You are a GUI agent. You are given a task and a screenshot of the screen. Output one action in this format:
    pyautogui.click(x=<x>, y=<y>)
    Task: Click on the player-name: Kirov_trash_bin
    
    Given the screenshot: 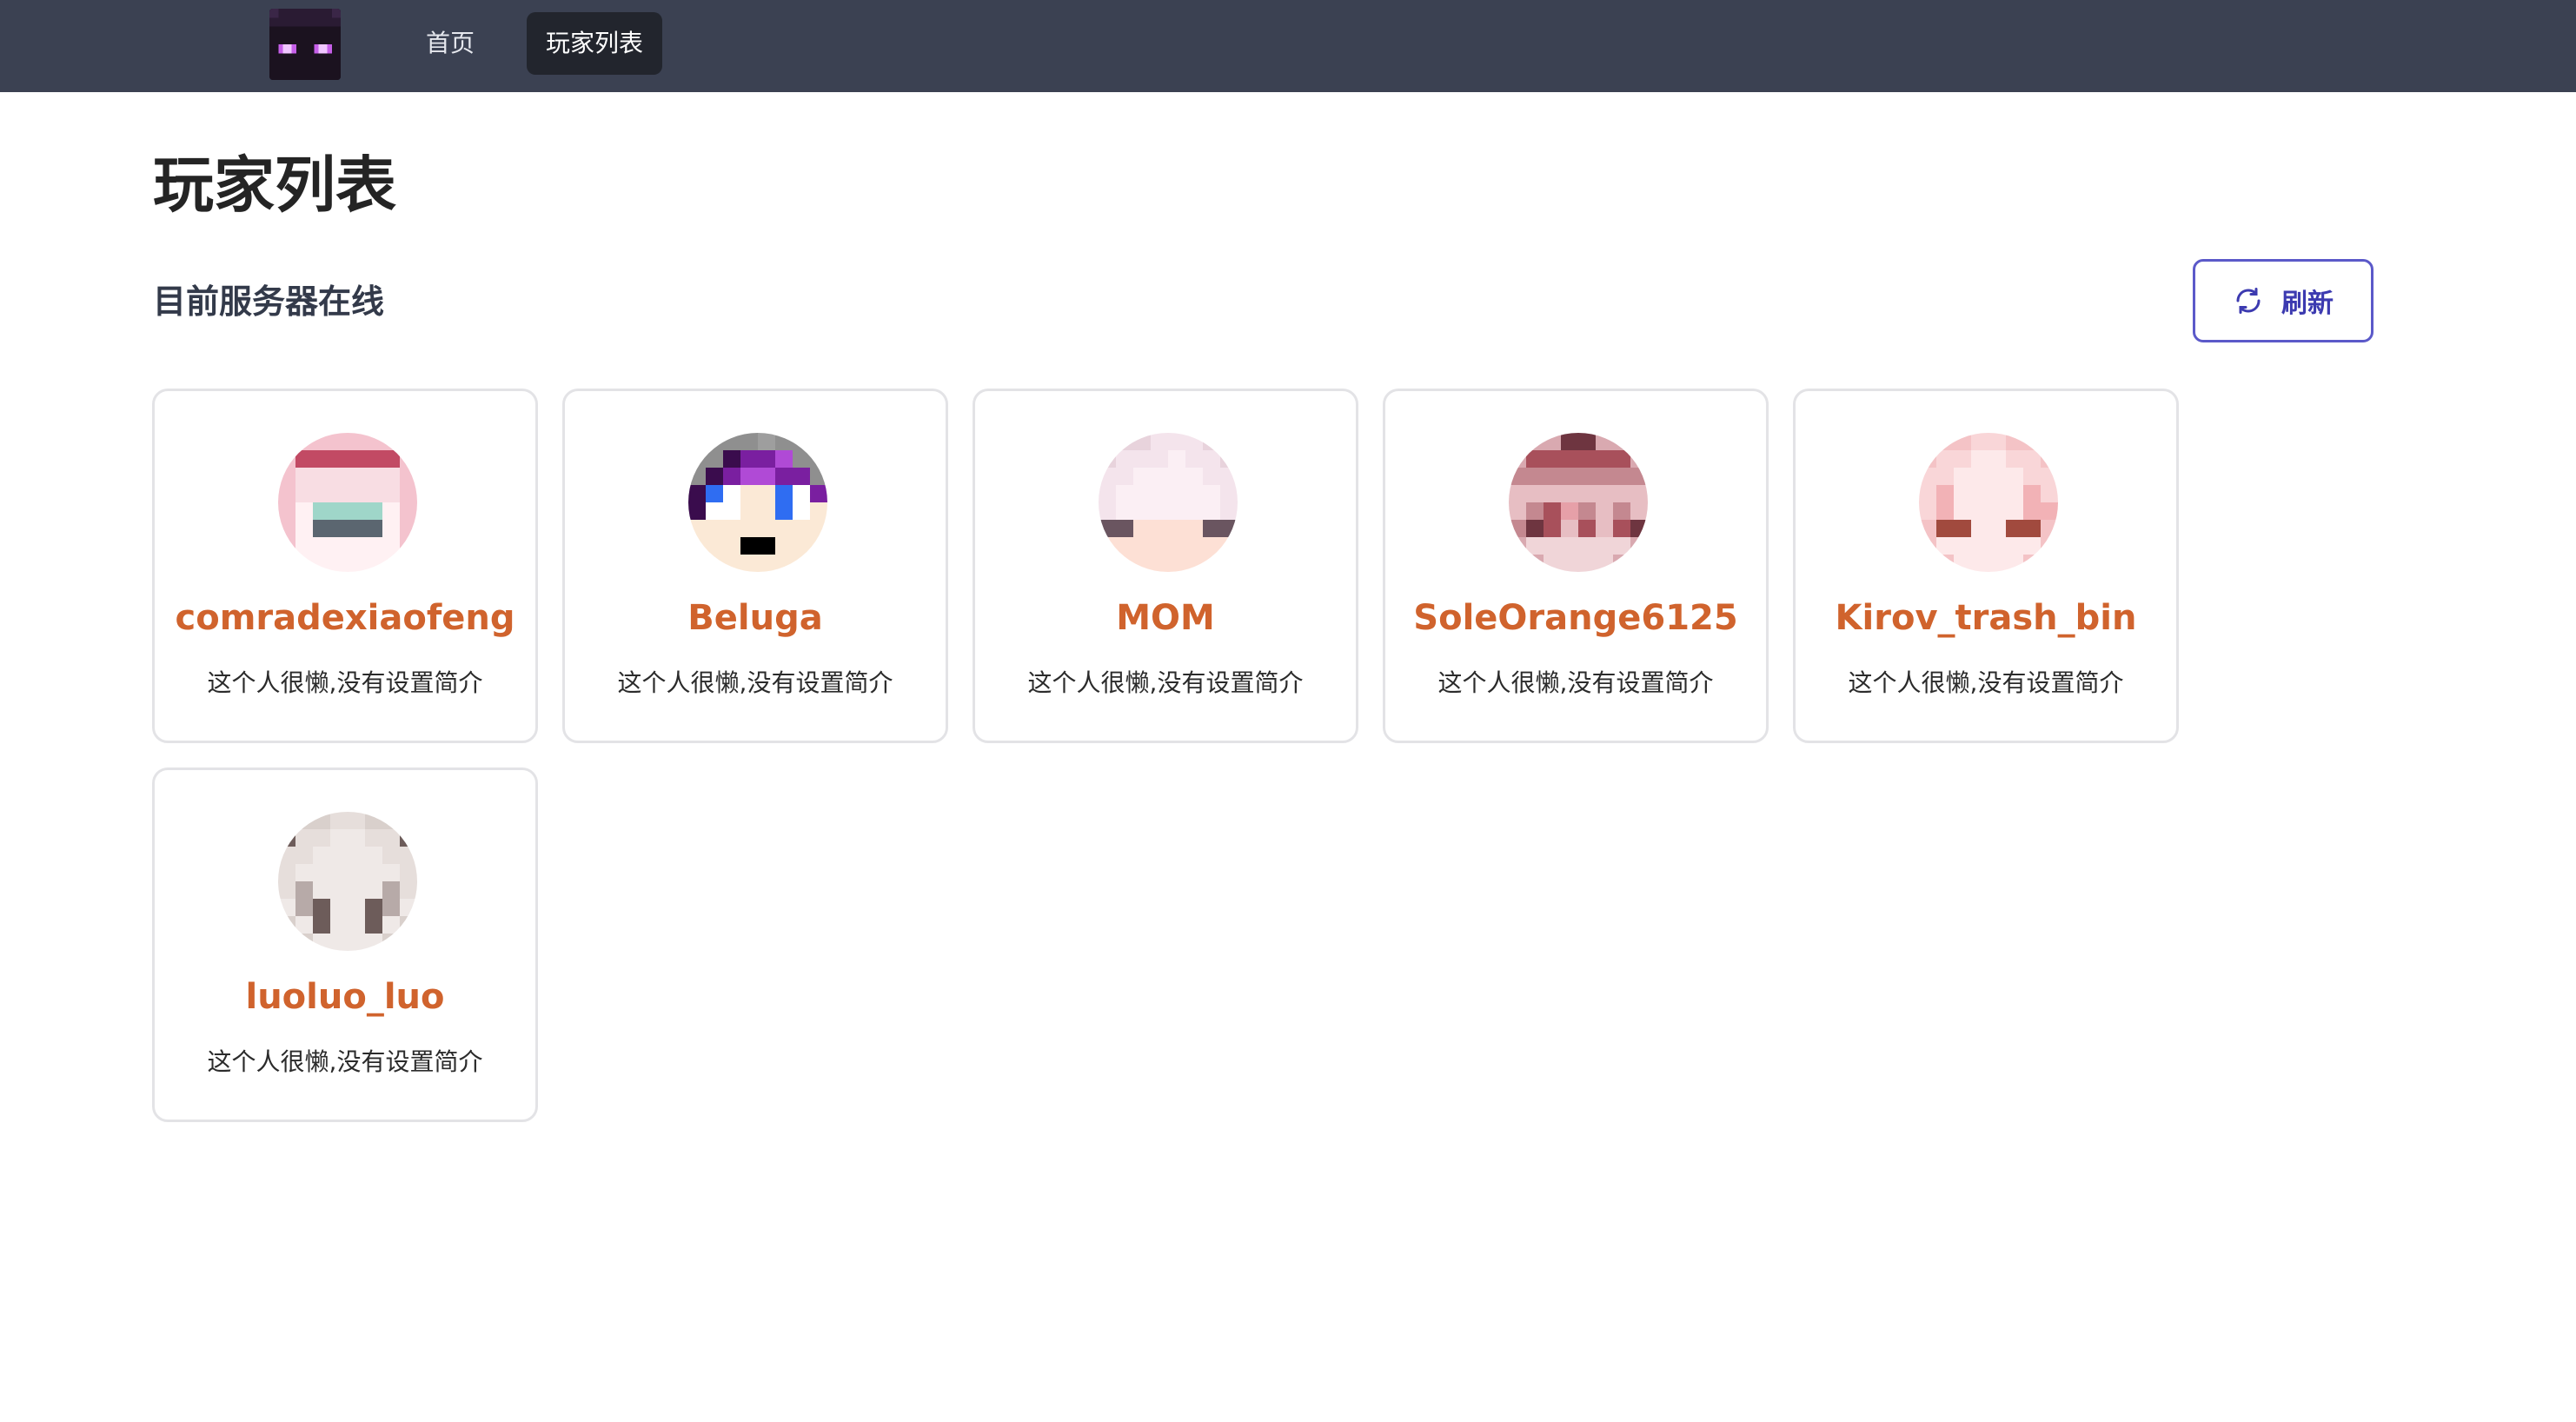 What is the action you would take?
    pyautogui.click(x=1986, y=618)
    